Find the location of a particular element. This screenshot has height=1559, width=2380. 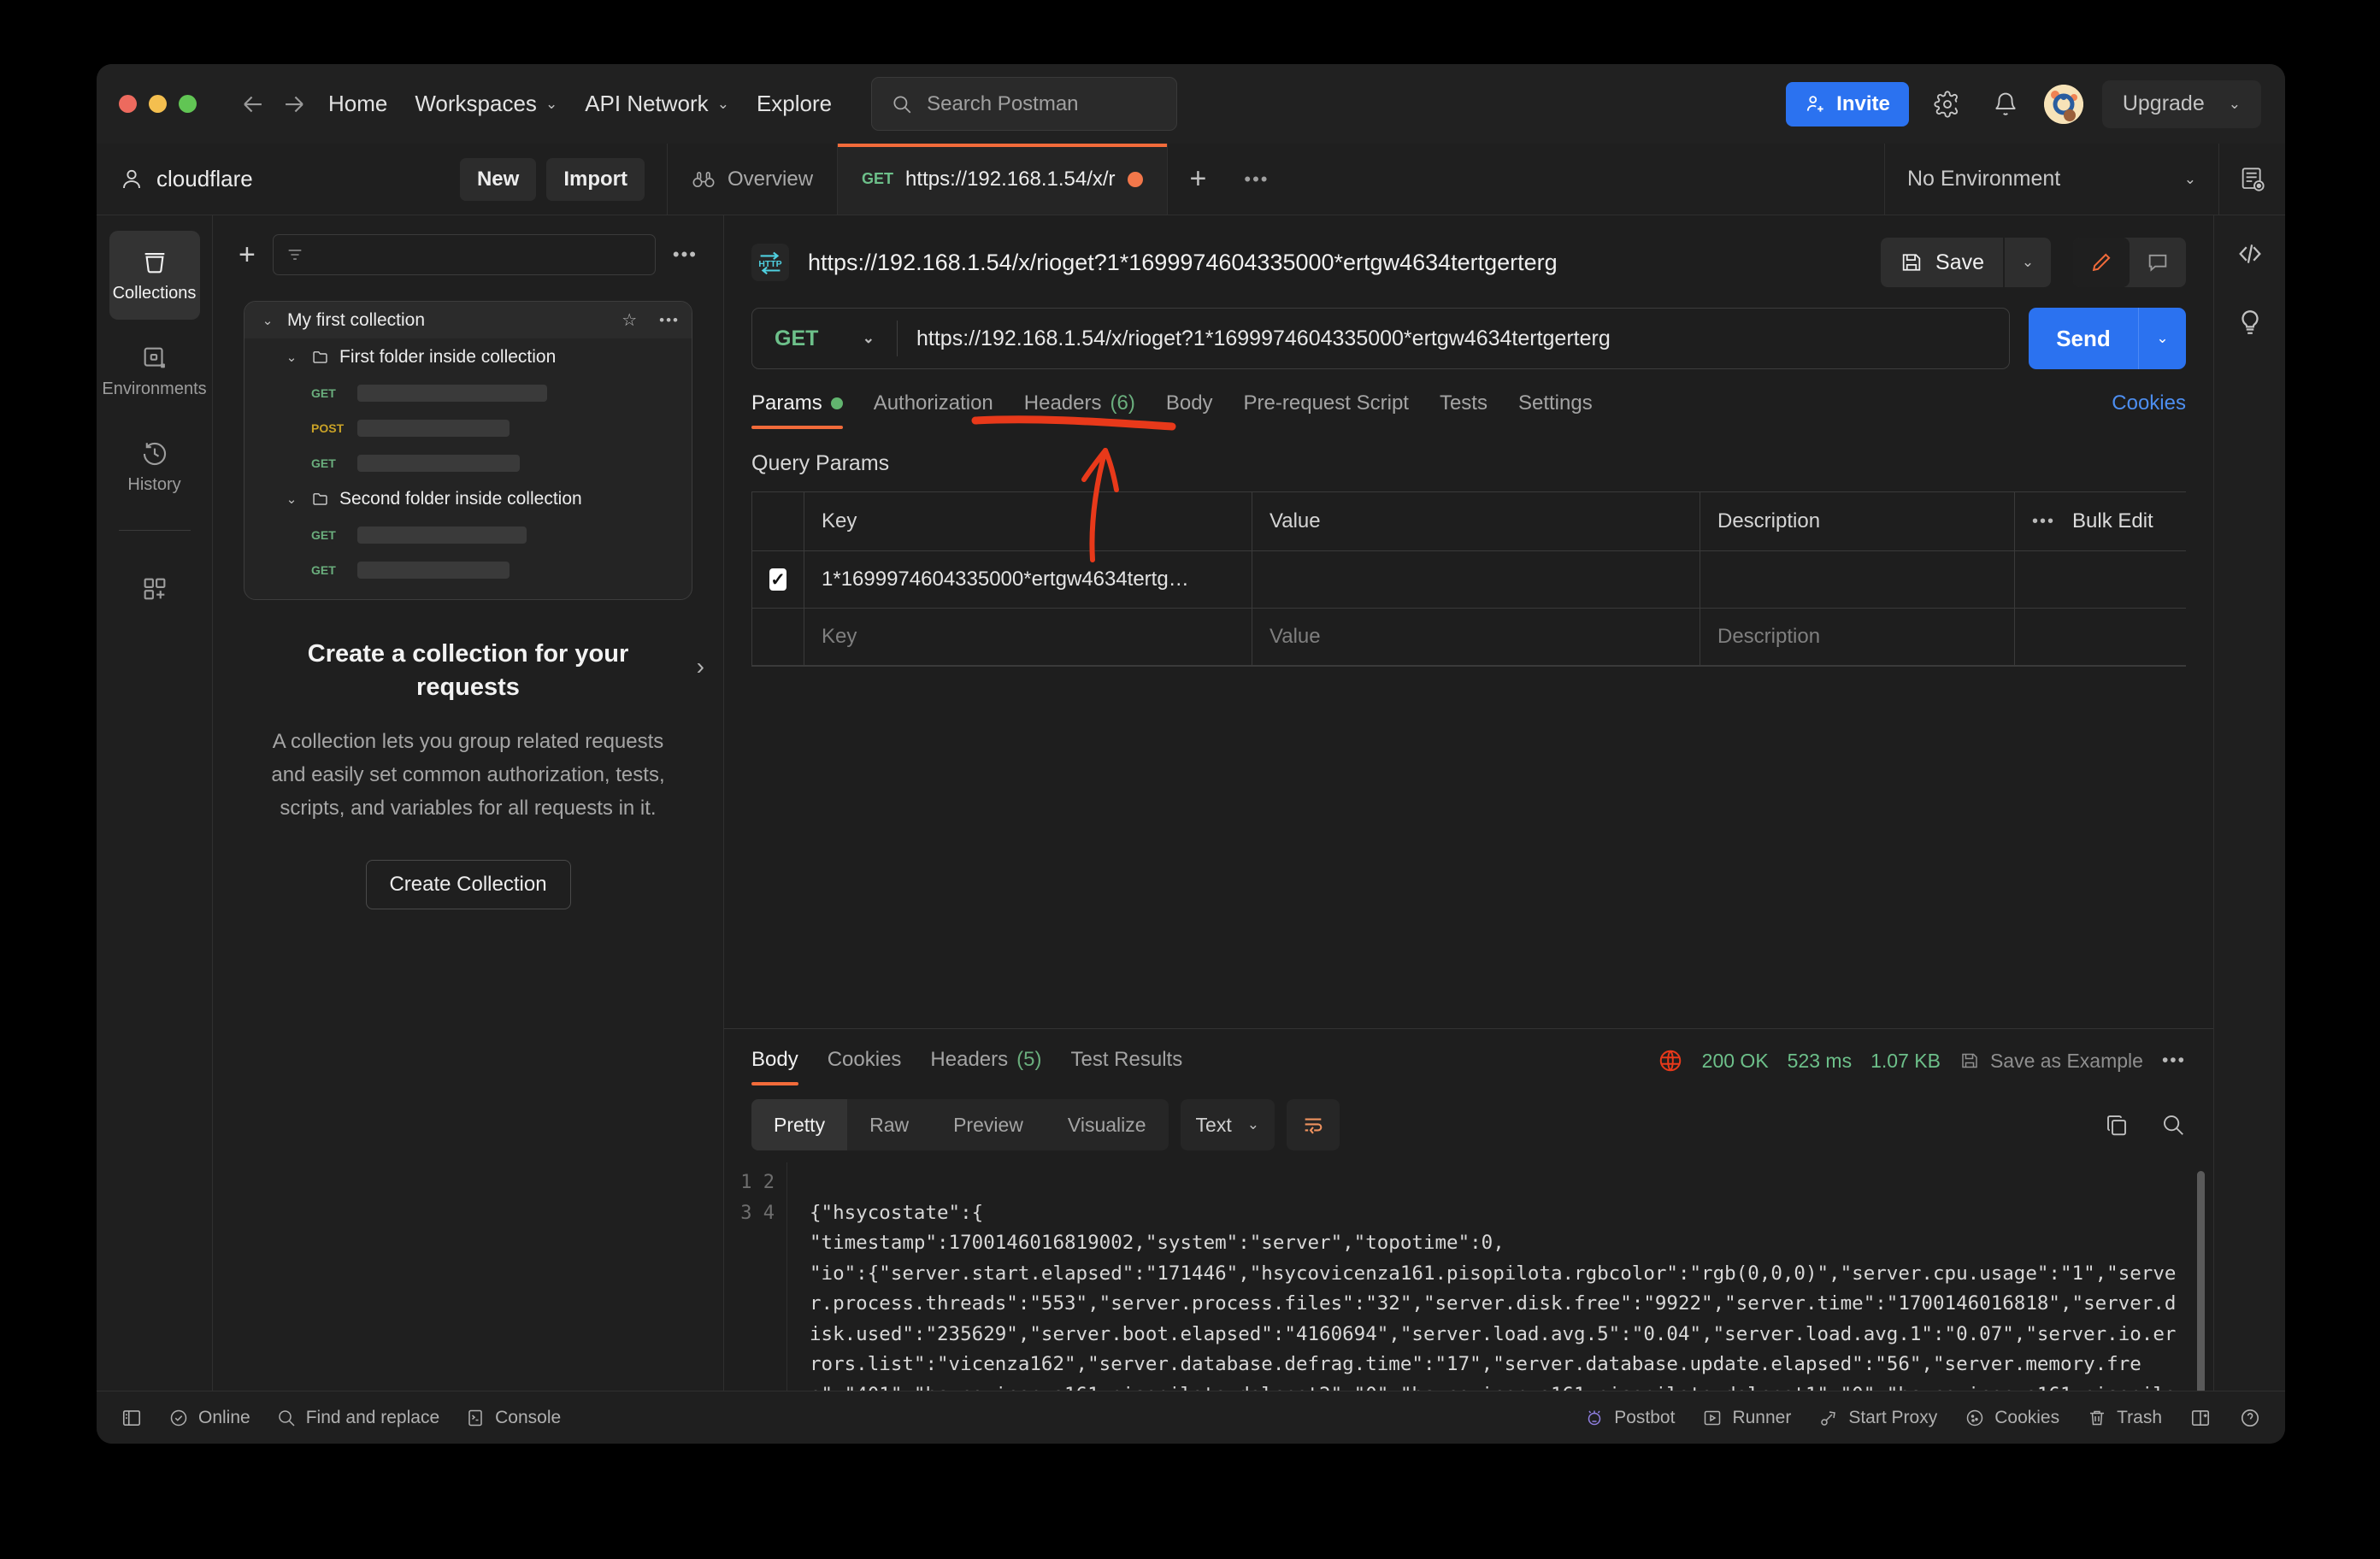

lightbulb-icon is located at coordinates (2250, 323).